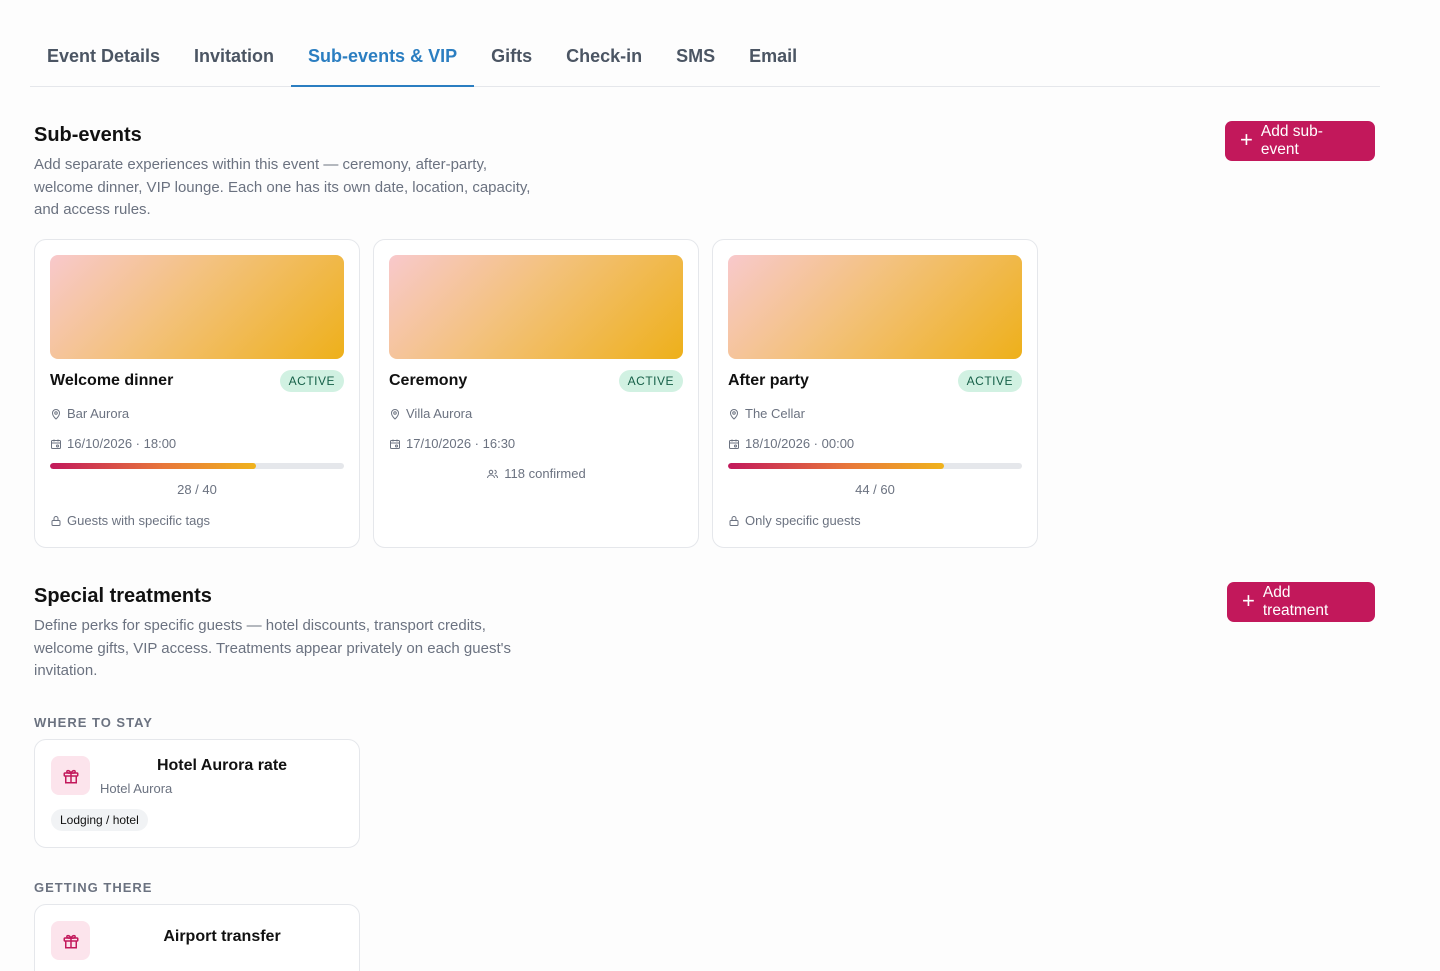 This screenshot has width=1440, height=971. Describe the element at coordinates (1291, 140) in the screenshot. I see `add-sub-event-label: Add sub-event` at that location.